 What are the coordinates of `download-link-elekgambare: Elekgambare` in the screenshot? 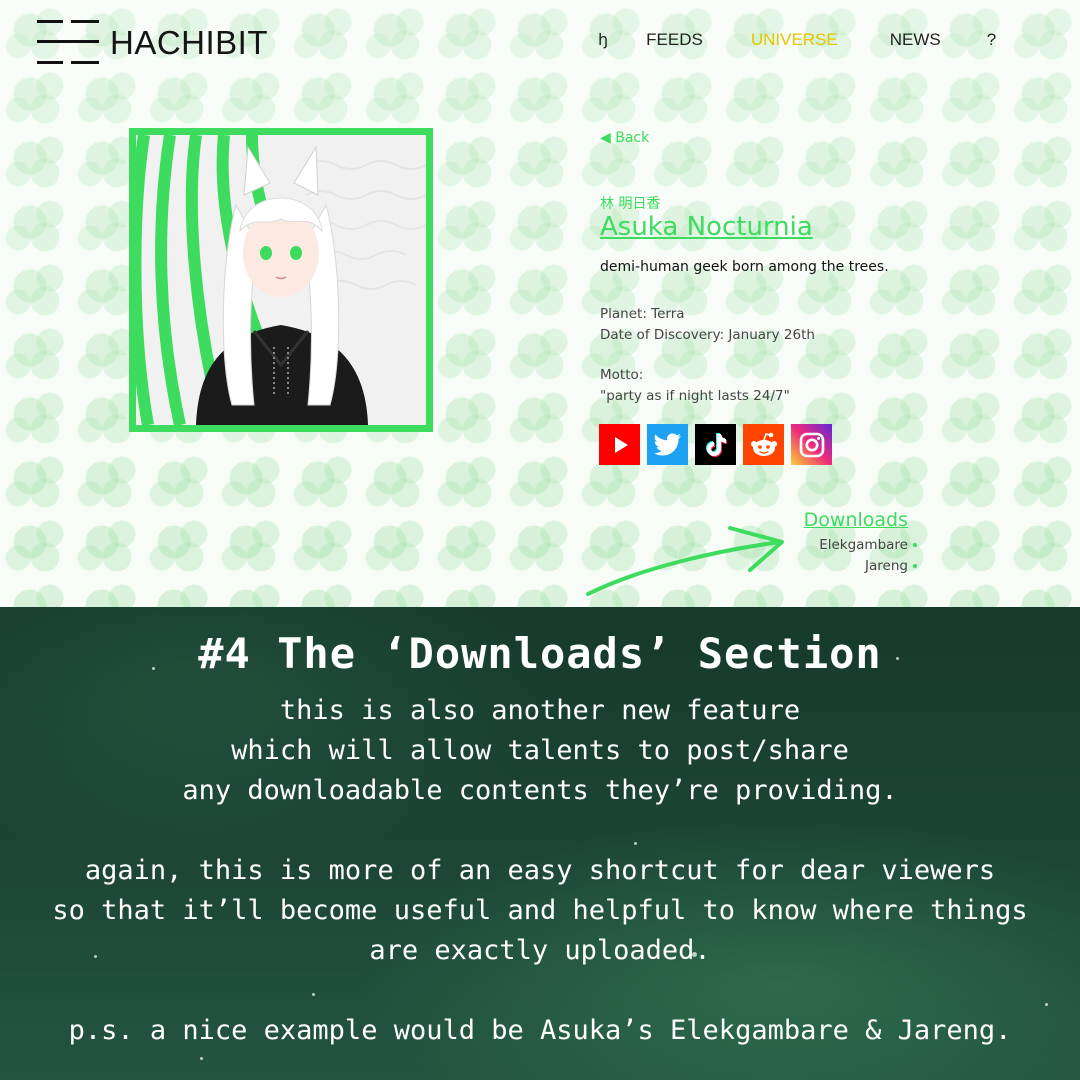 It's located at (868, 545).